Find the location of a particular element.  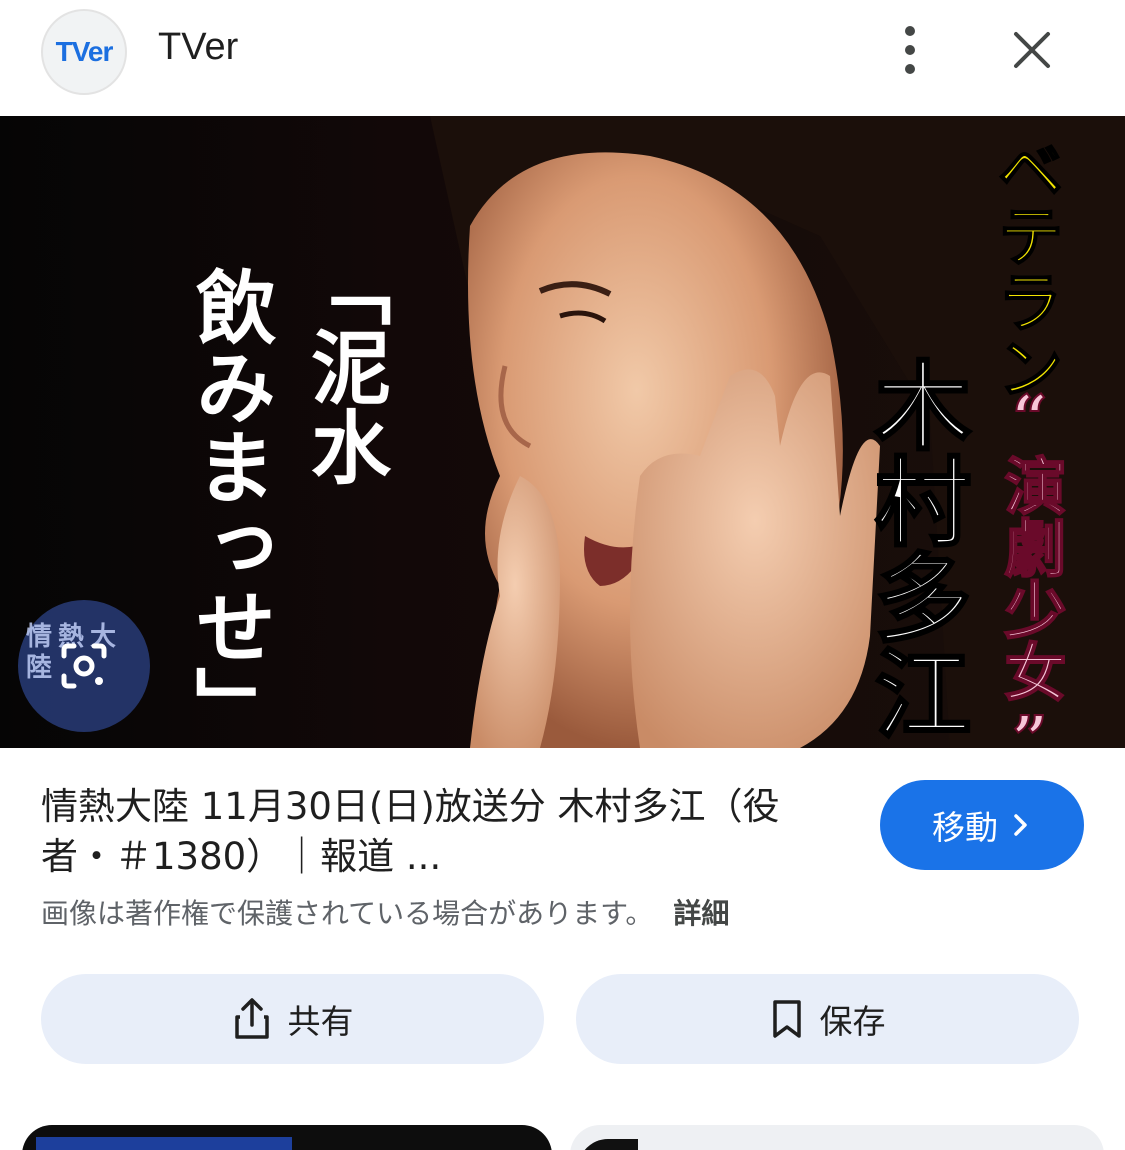

close-icon is located at coordinates (1032, 50).